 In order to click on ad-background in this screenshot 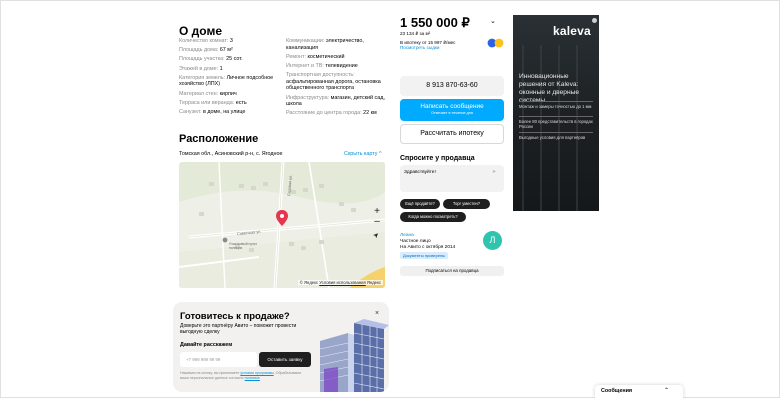, I will do `click(556, 113)`.